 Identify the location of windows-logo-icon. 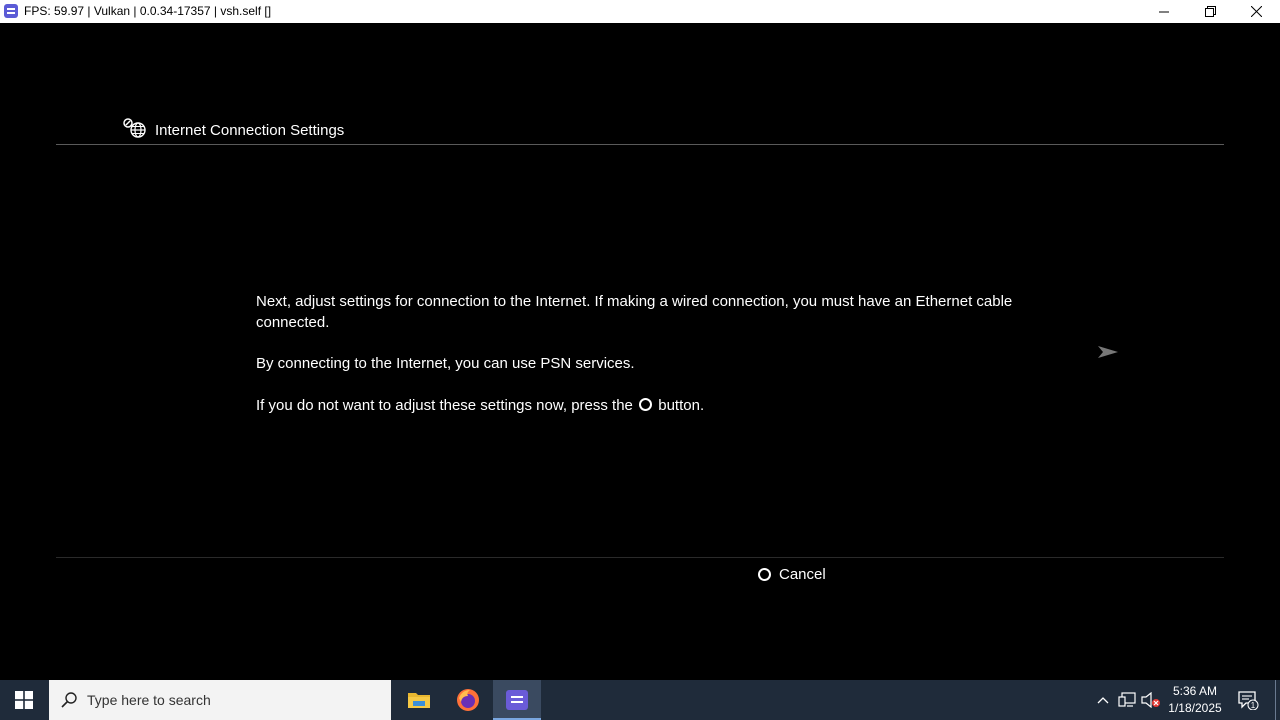
(24, 700).